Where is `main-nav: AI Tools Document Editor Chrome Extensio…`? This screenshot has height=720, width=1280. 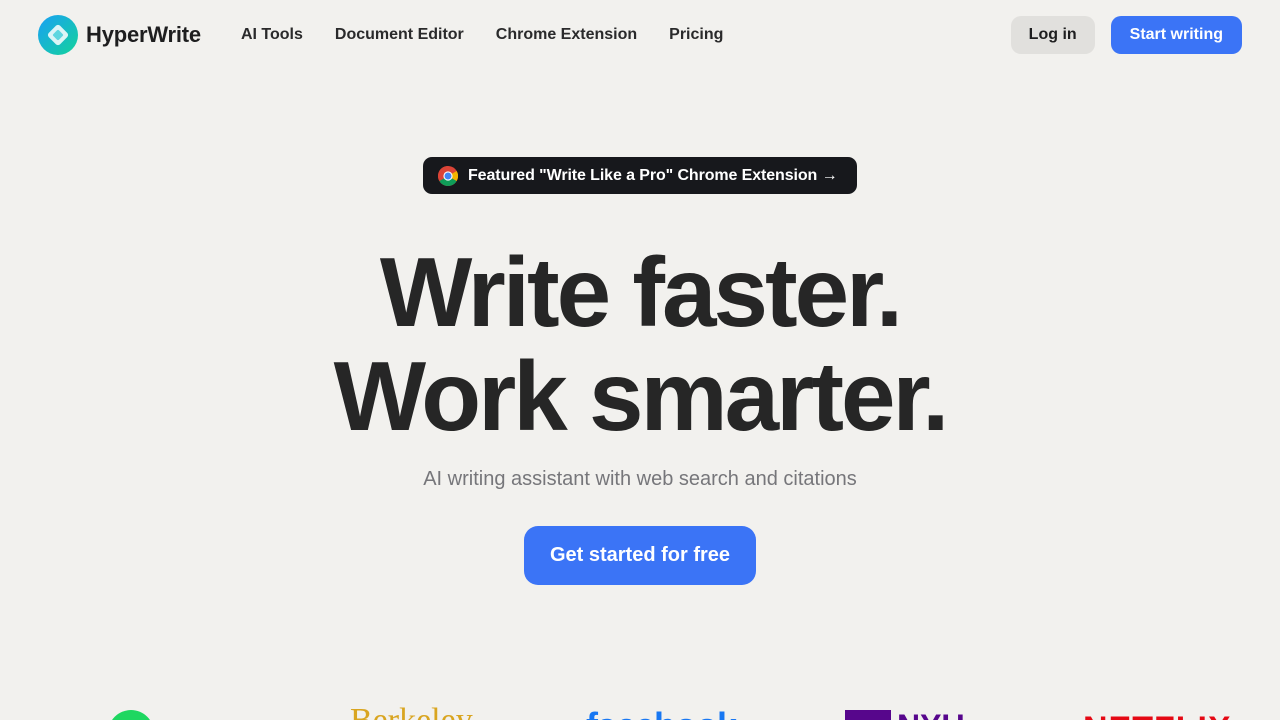
main-nav: AI Tools Document Editor Chrome Extensio… is located at coordinates (482, 35).